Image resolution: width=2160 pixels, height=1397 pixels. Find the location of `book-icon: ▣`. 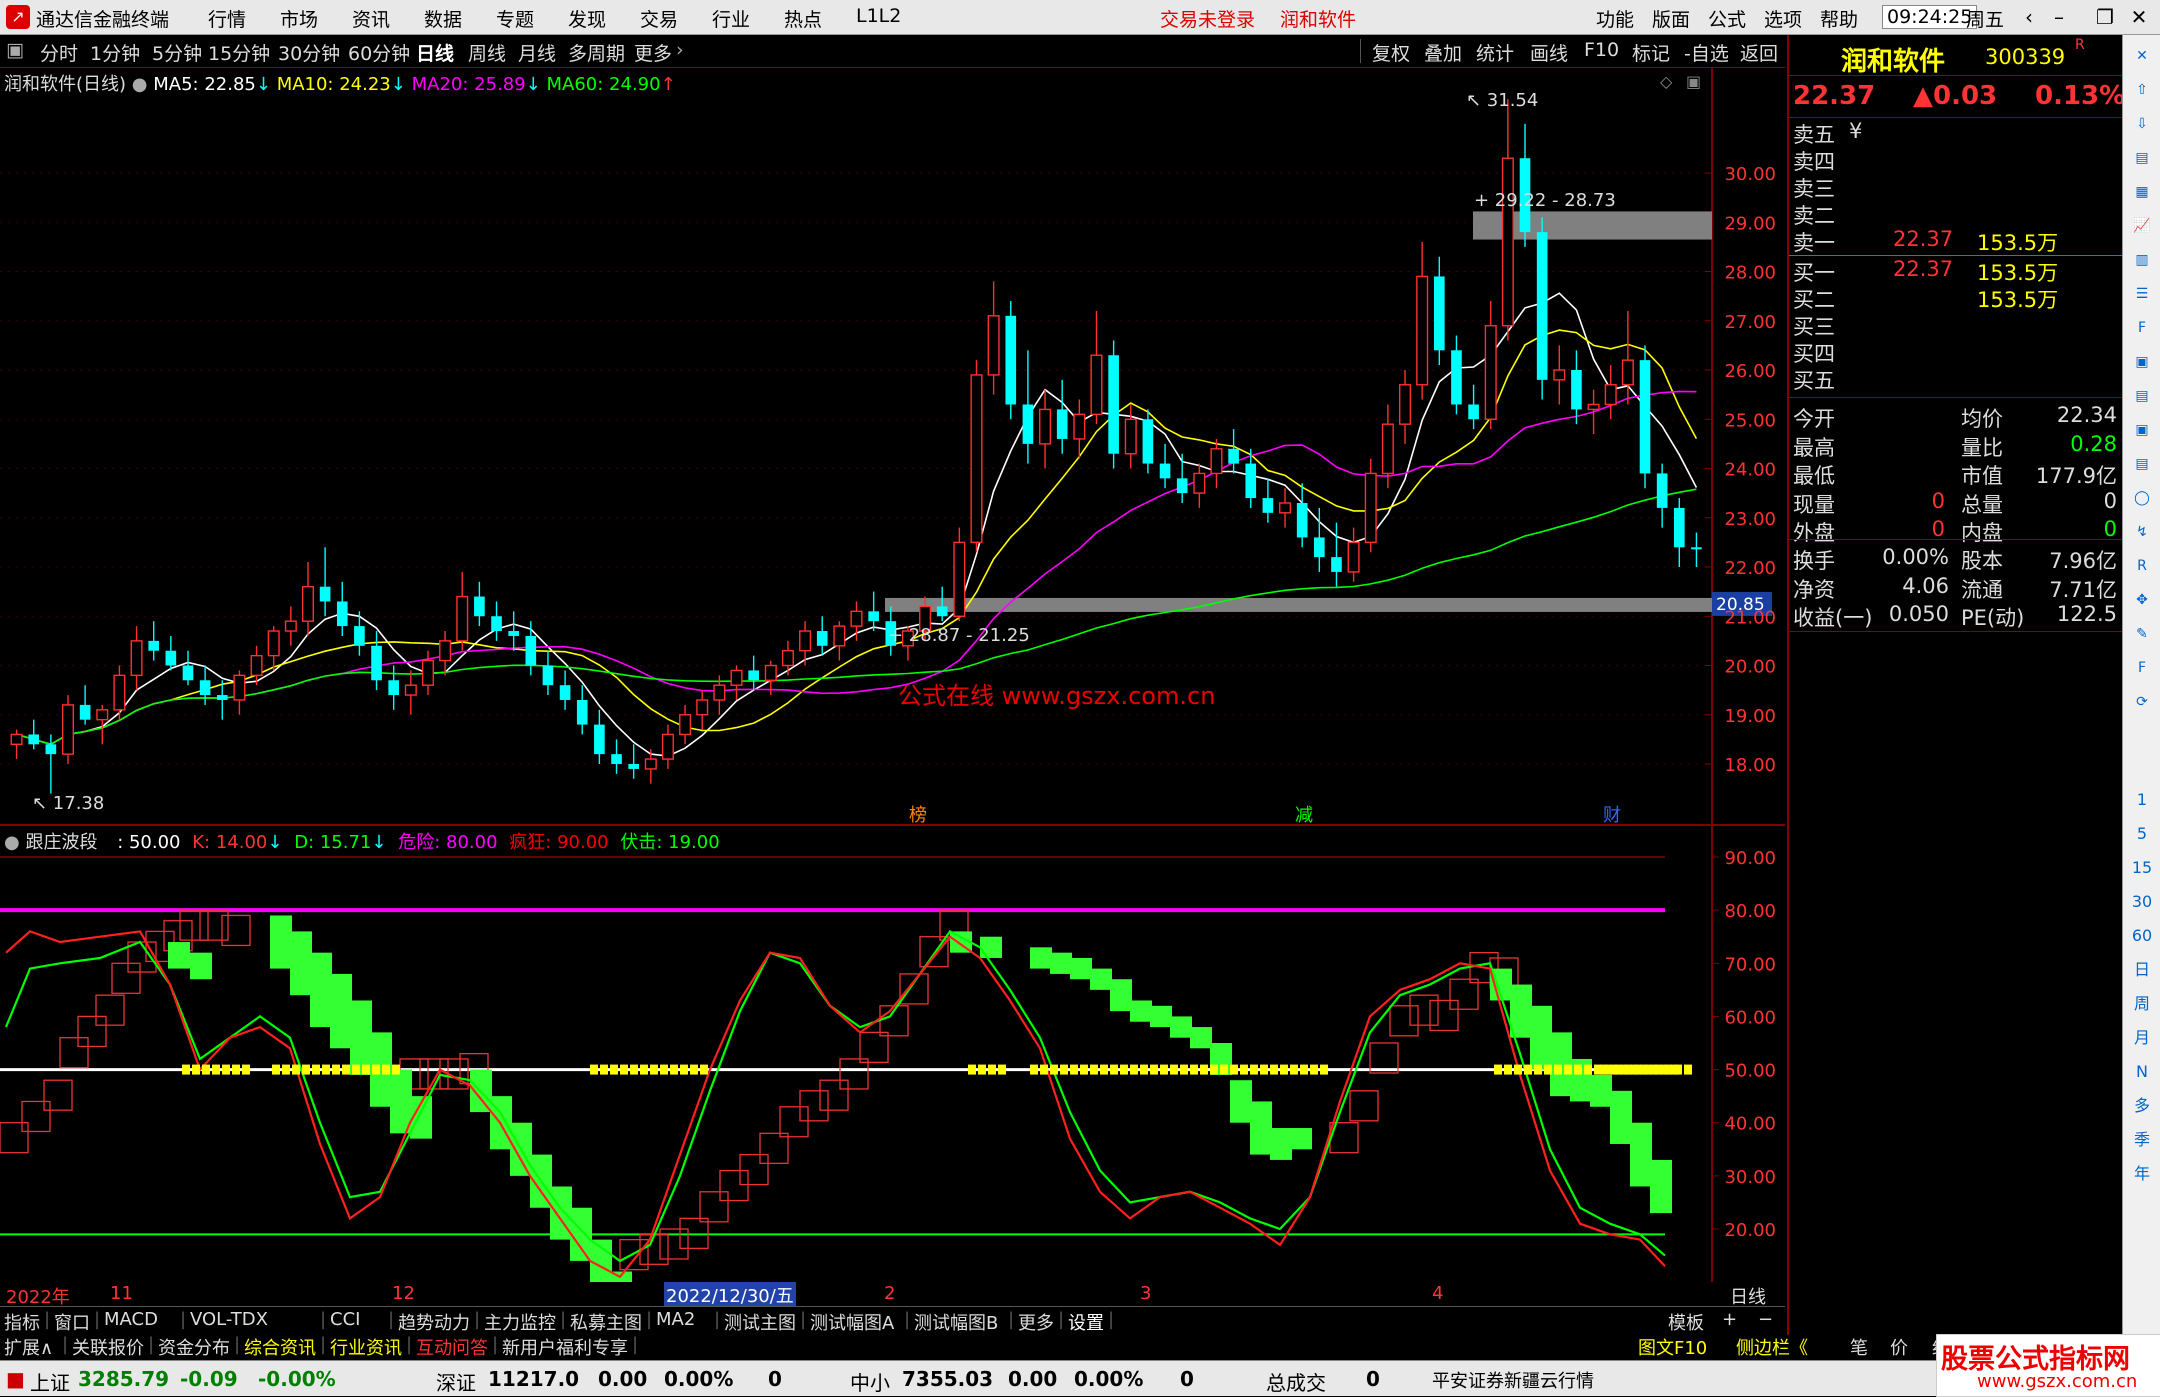

book-icon: ▣ is located at coordinates (2142, 362).